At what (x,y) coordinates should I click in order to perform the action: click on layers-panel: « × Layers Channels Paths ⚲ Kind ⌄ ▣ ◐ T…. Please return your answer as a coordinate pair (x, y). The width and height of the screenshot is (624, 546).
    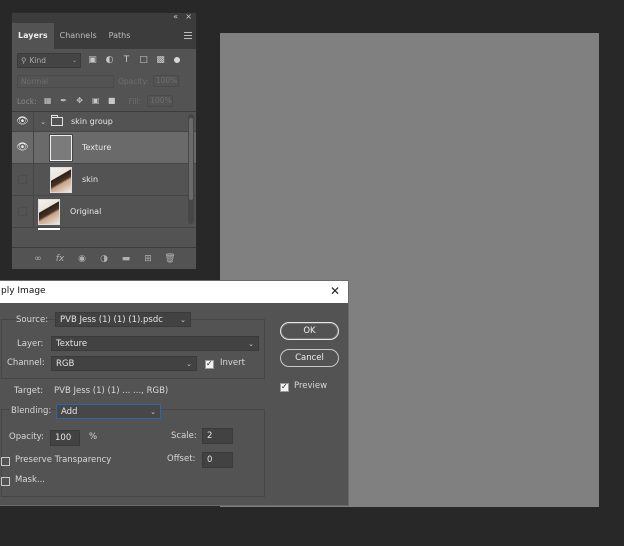
    Looking at the image, I should click on (104, 141).